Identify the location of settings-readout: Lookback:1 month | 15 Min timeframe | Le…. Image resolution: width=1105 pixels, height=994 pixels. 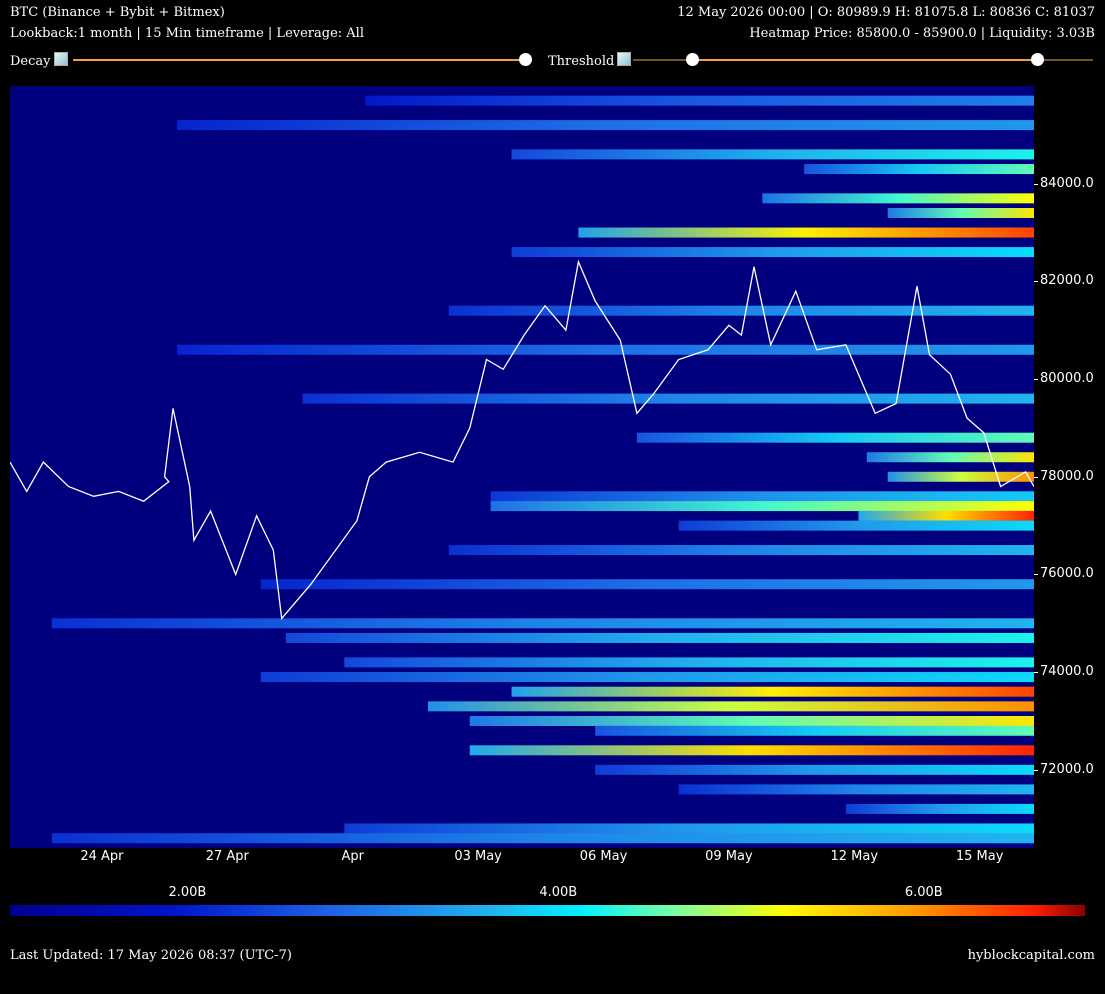
(187, 33).